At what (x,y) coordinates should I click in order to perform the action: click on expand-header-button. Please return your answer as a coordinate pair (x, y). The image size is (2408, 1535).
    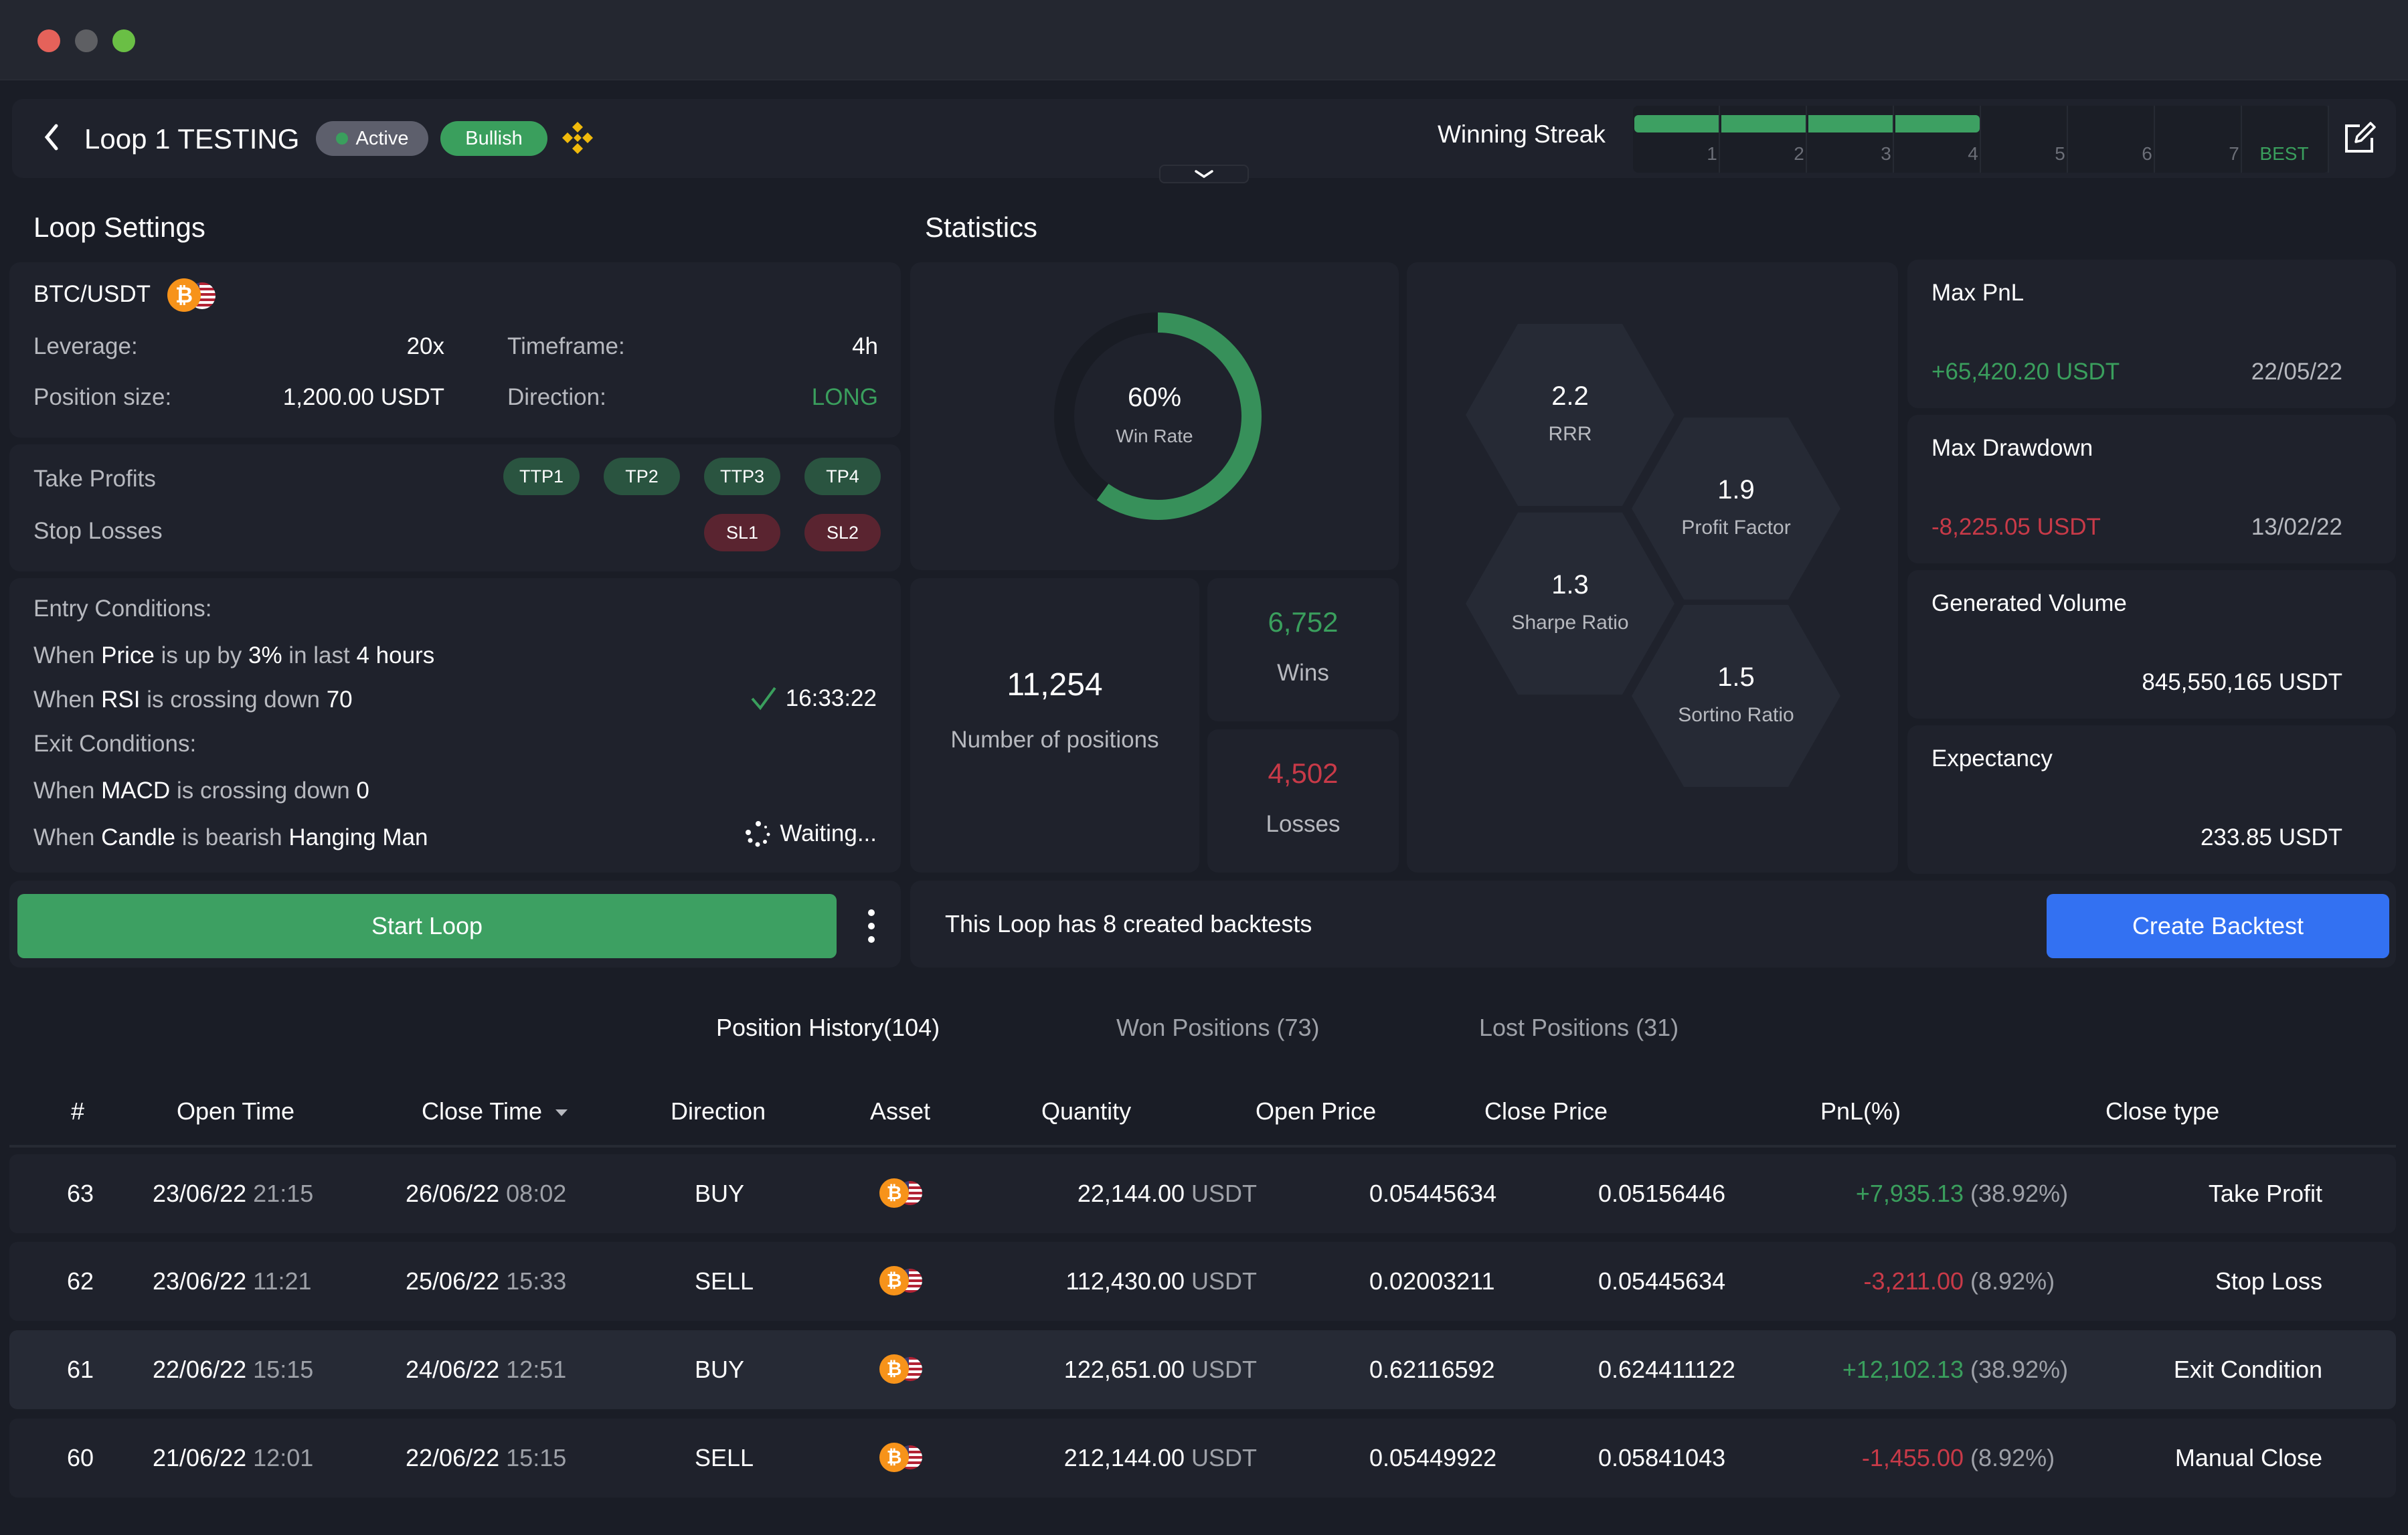
    Looking at the image, I should click on (1204, 174).